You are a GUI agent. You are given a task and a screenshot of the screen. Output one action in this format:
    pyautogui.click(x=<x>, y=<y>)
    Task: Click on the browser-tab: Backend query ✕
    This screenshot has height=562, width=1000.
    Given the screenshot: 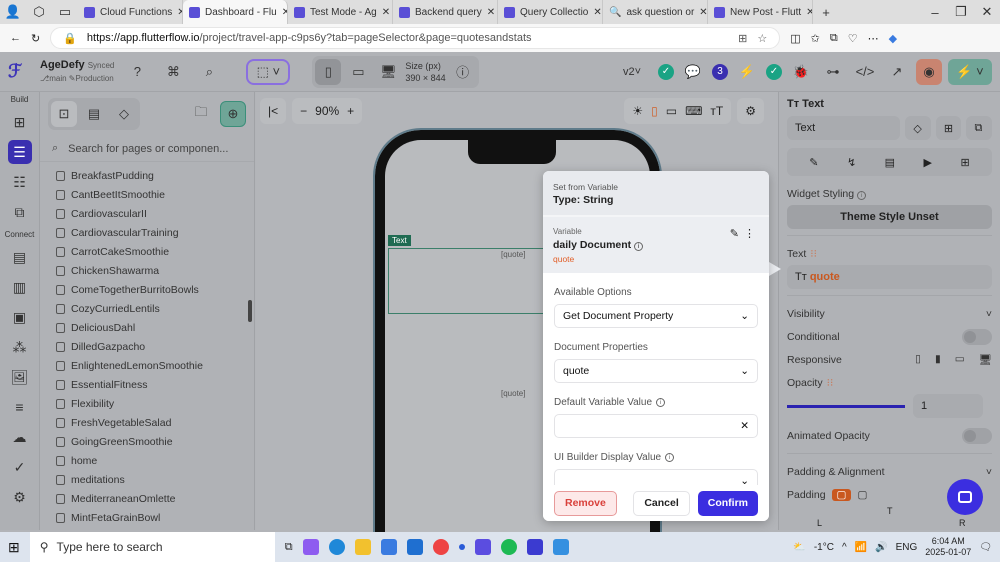 What is the action you would take?
    pyautogui.click(x=445, y=12)
    